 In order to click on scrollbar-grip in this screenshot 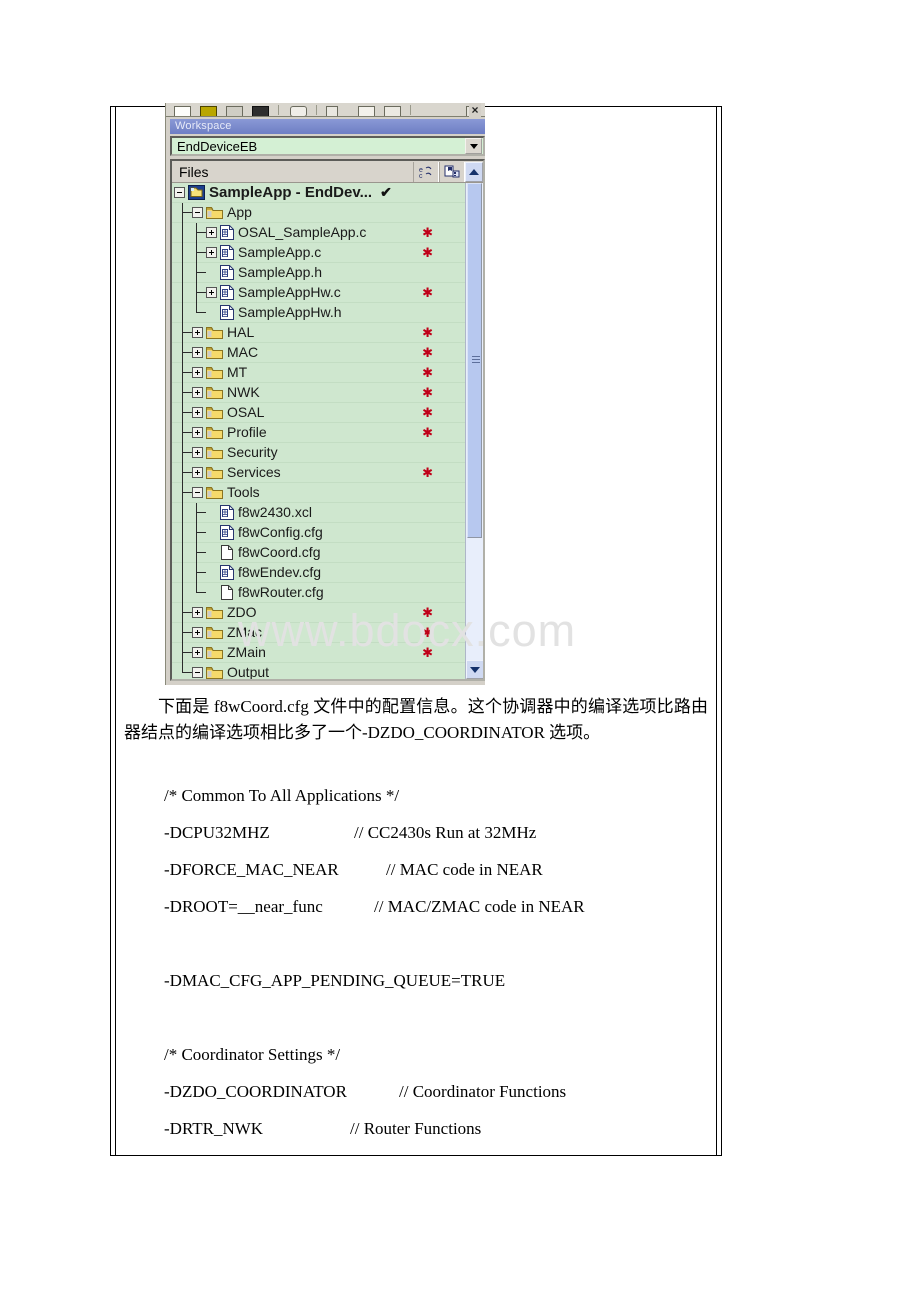, I will do `click(476, 359)`.